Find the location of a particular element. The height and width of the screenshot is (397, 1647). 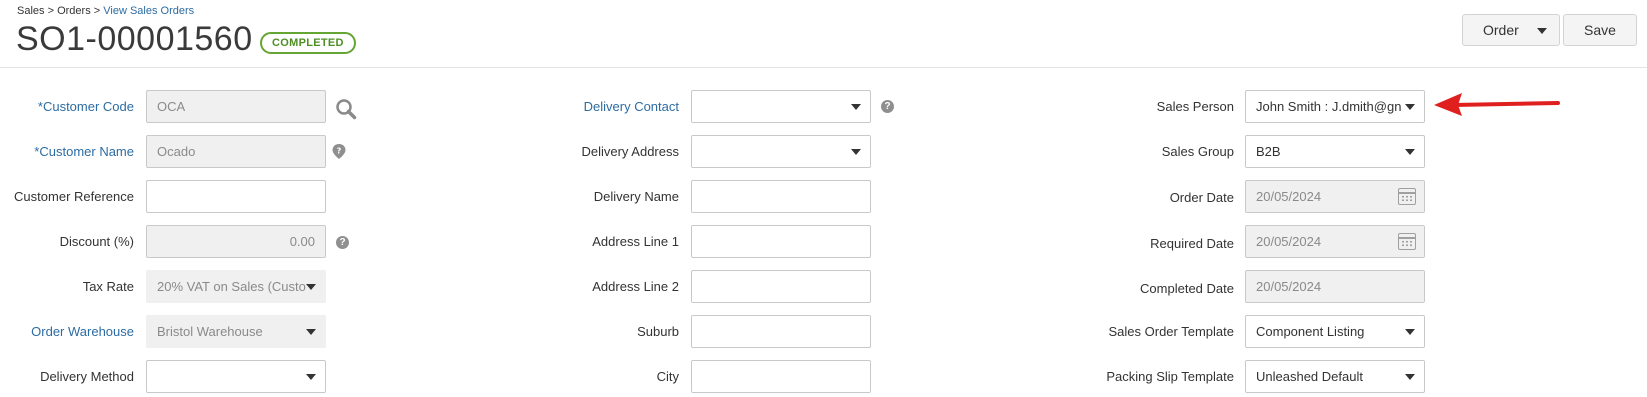

order-date-label: Order Date is located at coordinates (1201, 197).